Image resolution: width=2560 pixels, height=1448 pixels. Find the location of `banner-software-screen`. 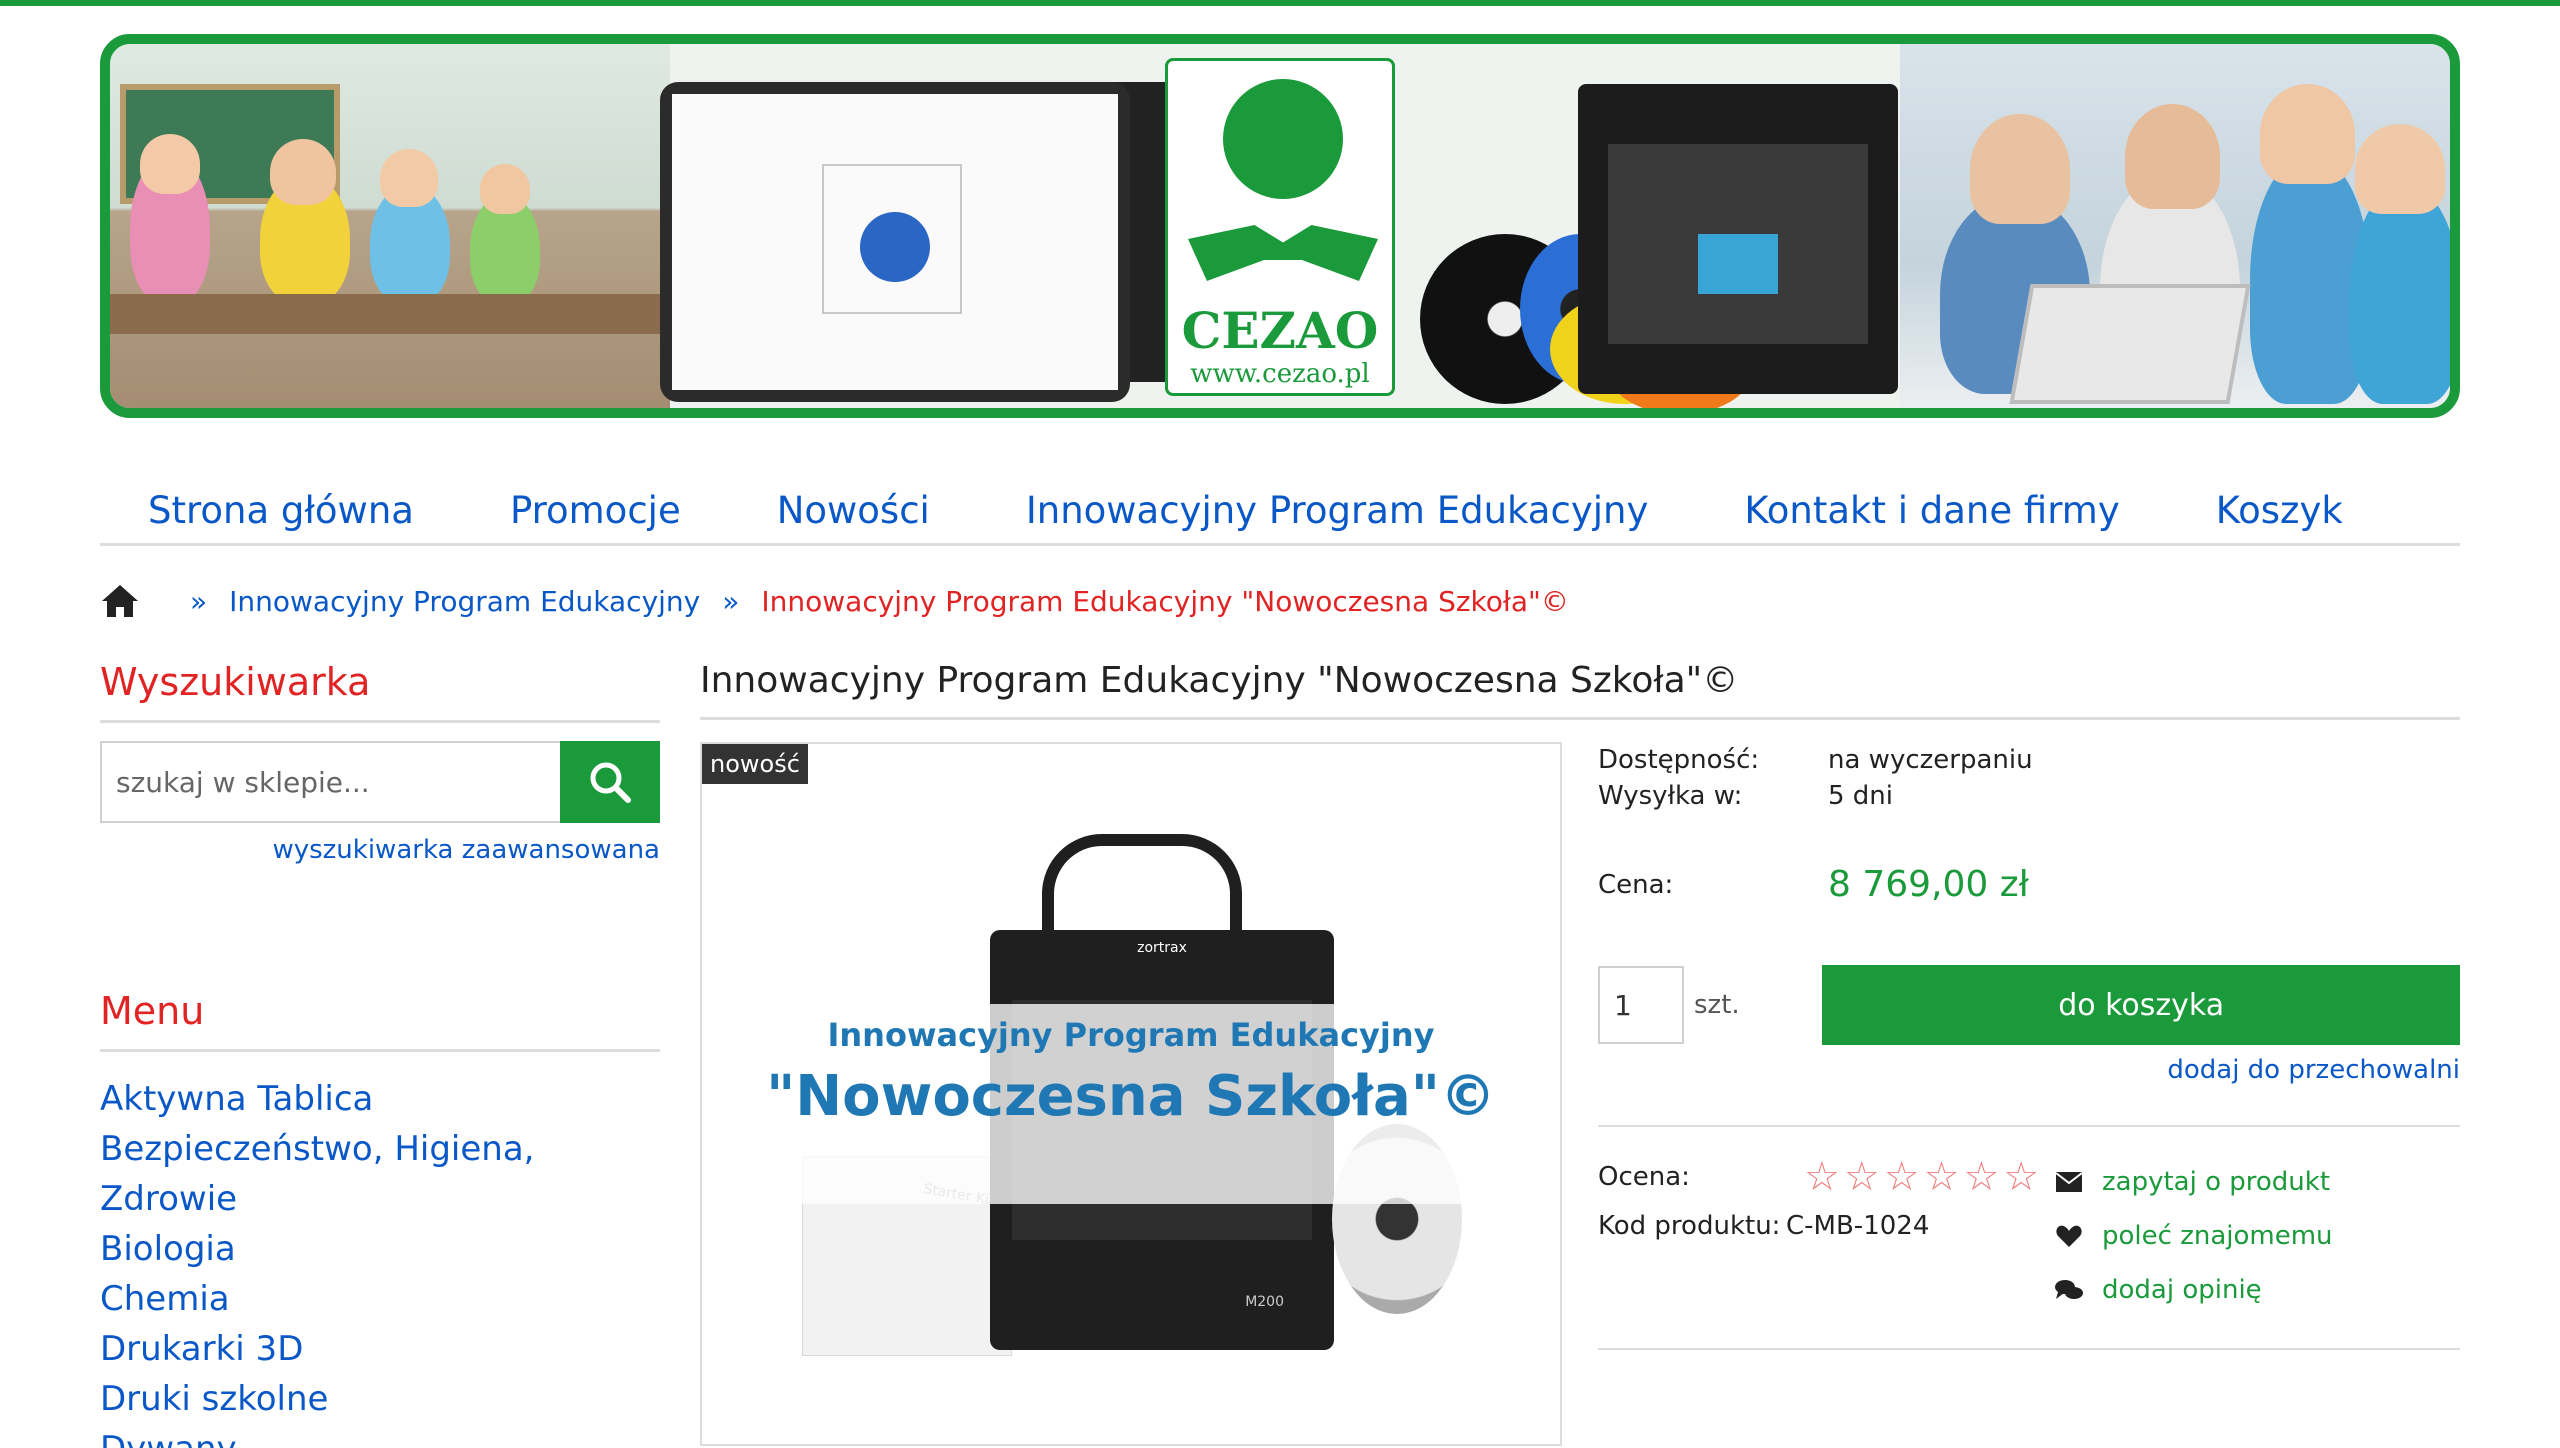

banner-software-screen is located at coordinates (895, 242).